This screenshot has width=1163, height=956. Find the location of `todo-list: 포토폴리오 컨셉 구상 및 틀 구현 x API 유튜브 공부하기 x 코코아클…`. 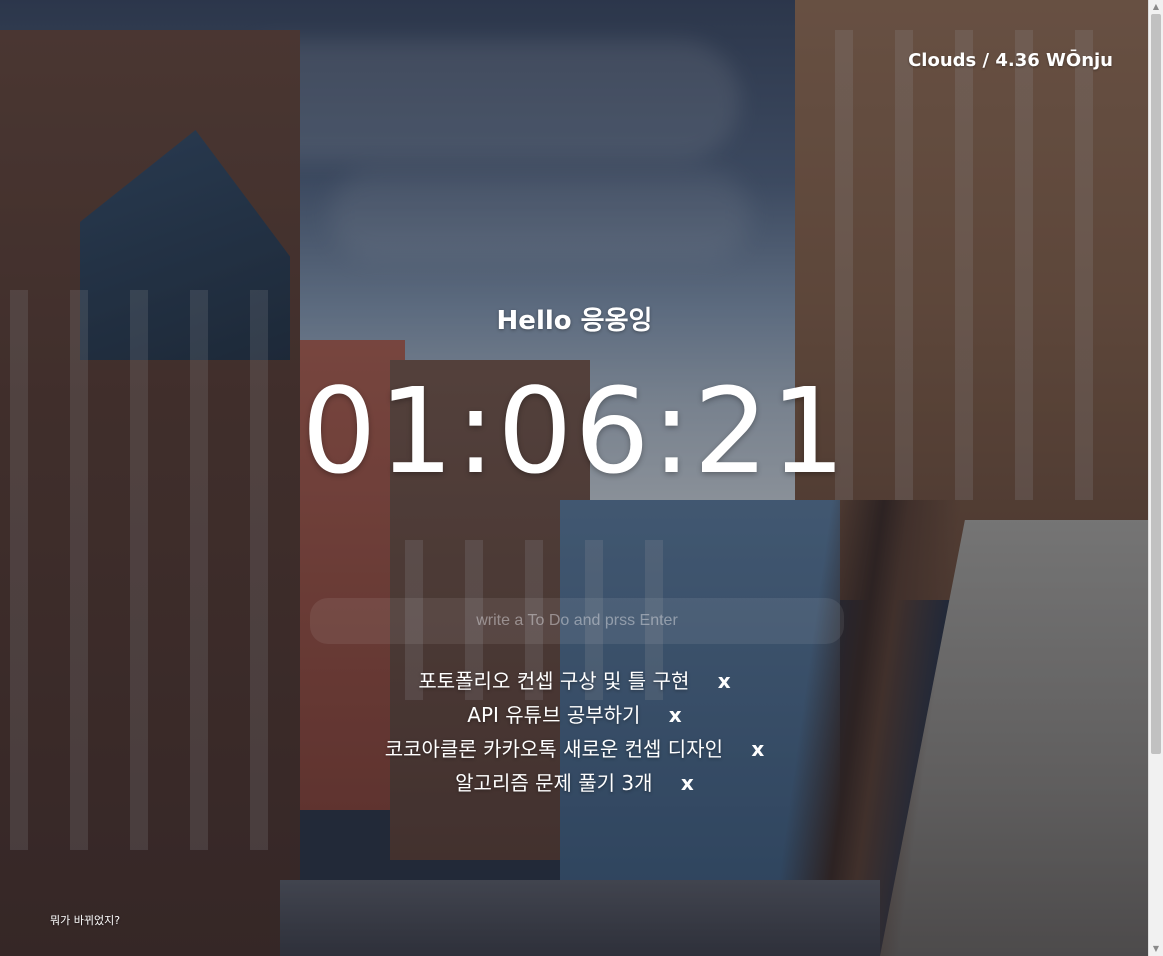

todo-list: 포토폴리오 컨셉 구상 및 틀 구현 x API 유튜브 공부하기 x 코코아클… is located at coordinates (574, 732).